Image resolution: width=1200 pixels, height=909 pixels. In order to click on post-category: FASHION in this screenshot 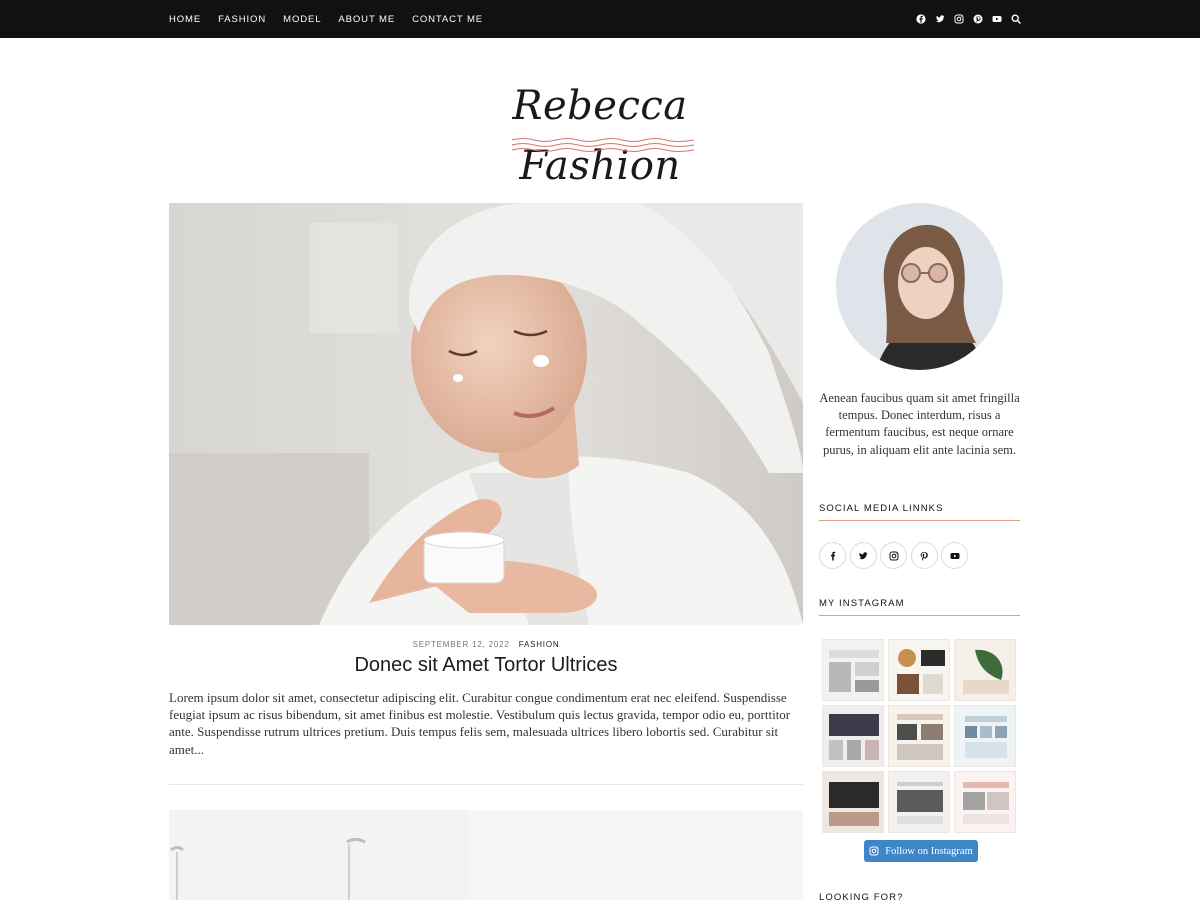, I will do `click(539, 644)`.